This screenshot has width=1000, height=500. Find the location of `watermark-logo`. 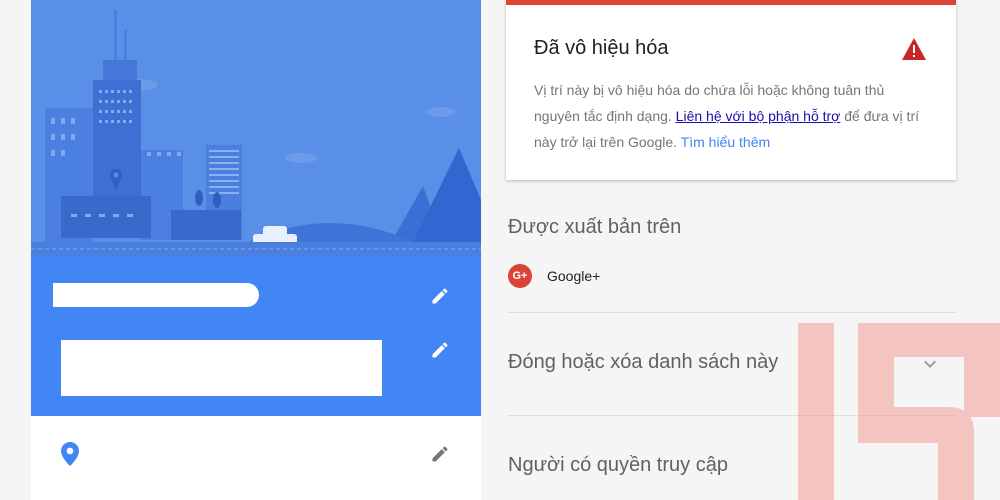

watermark-logo is located at coordinates (899, 411).